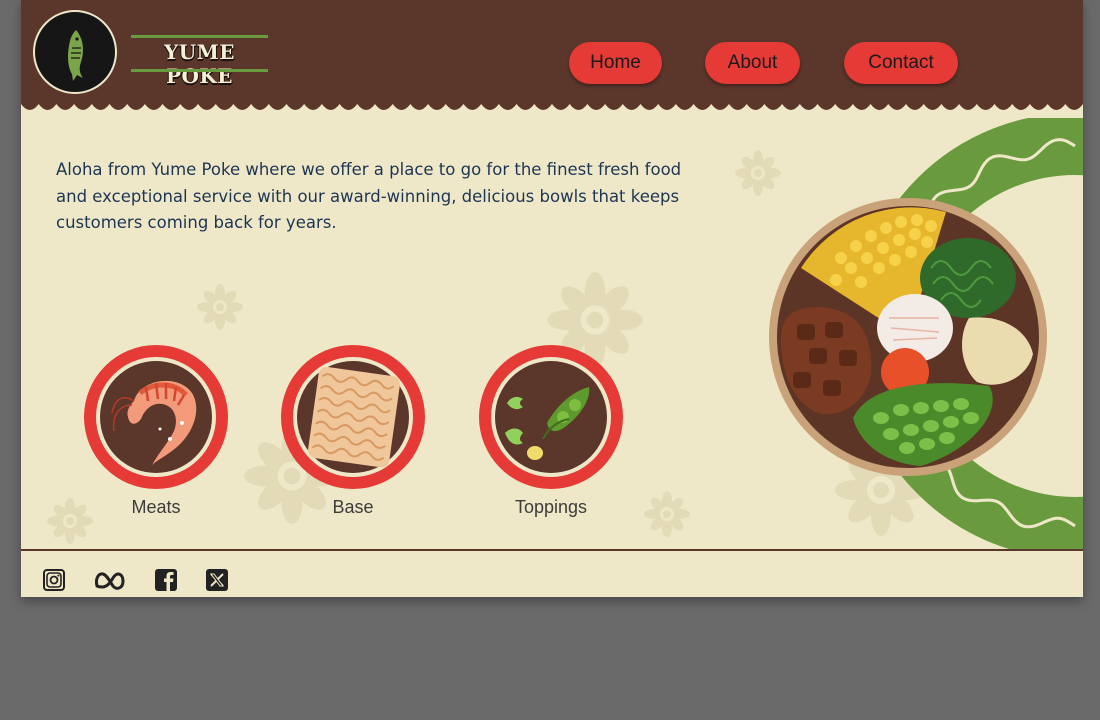 The image size is (1100, 720). Describe the element at coordinates (353, 417) in the screenshot. I see `noodles-icon` at that location.